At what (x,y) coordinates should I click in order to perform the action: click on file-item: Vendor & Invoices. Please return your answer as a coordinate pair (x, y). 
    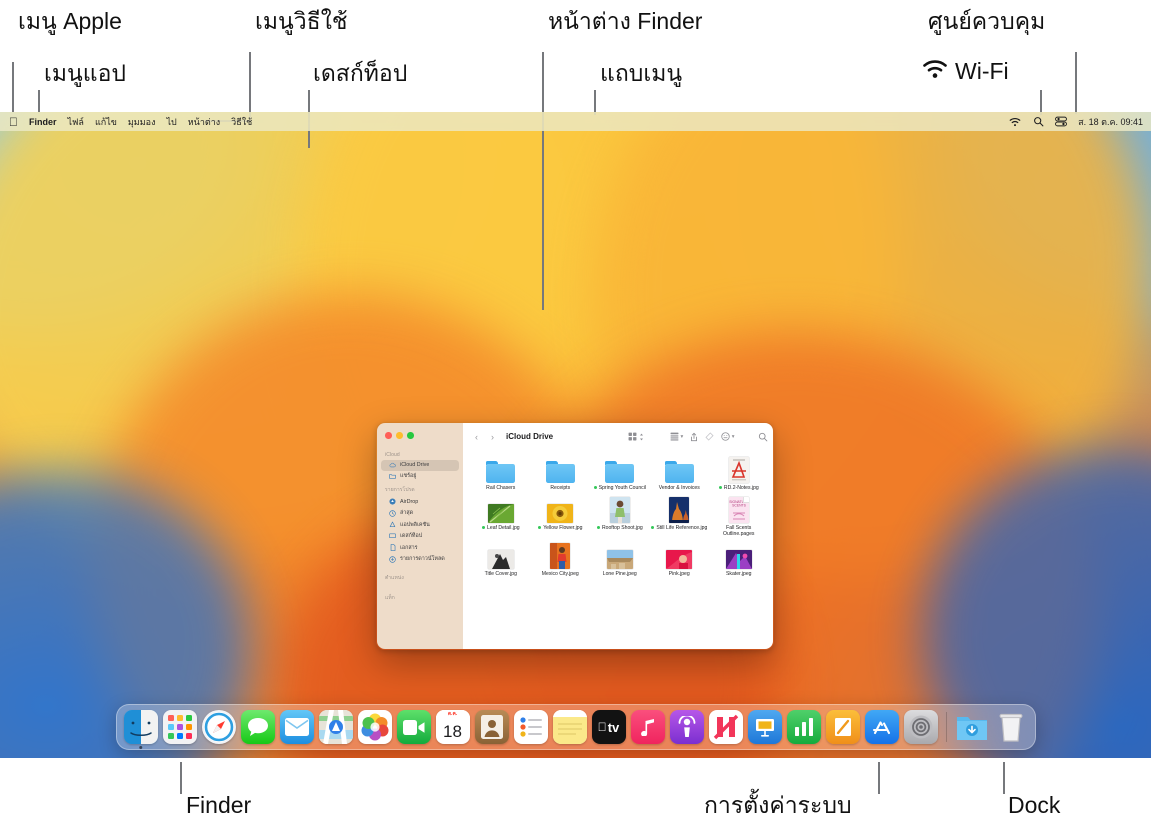
    Looking at the image, I should click on (680, 472).